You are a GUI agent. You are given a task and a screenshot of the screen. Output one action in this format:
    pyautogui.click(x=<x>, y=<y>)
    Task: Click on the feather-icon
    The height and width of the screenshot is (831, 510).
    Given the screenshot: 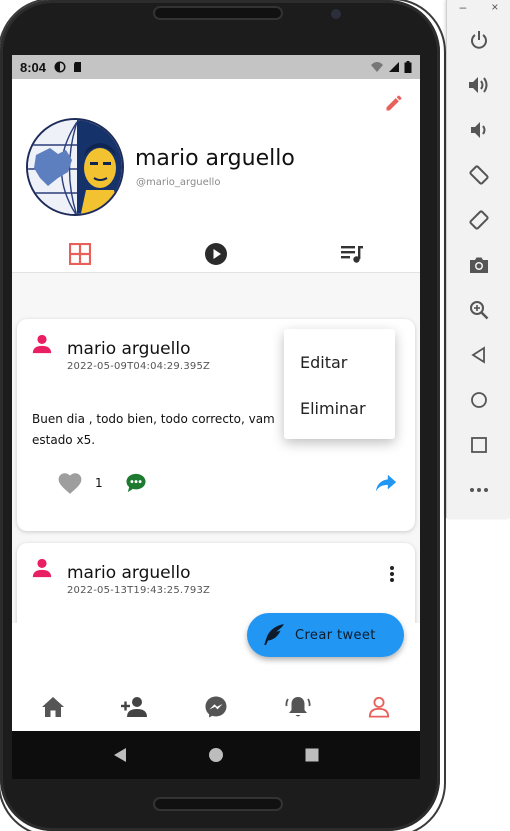 What is the action you would take?
    pyautogui.click(x=274, y=635)
    